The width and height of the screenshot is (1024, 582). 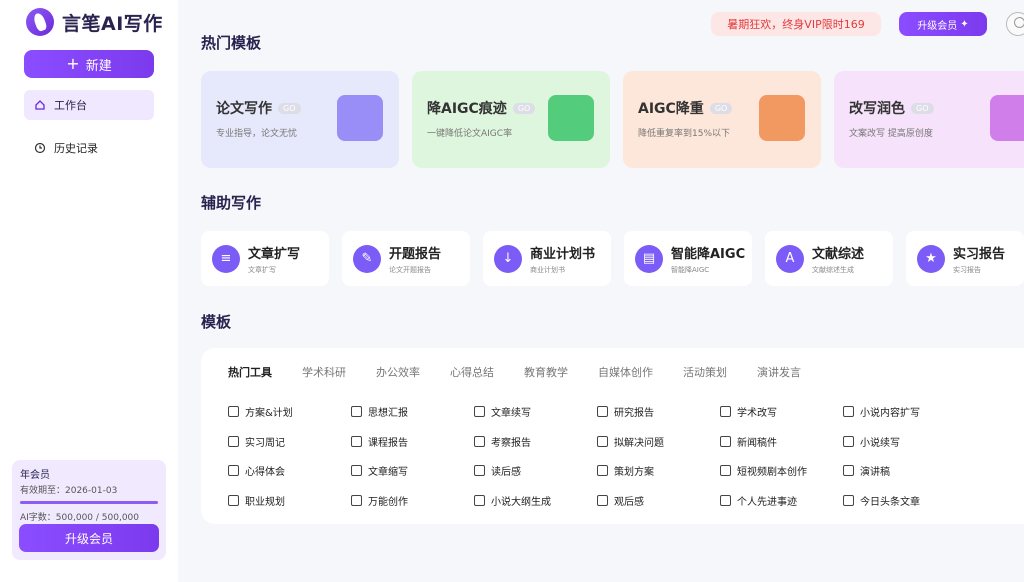 What do you see at coordinates (502, 411) in the screenshot?
I see `template-tool-item: 文章续写` at bounding box center [502, 411].